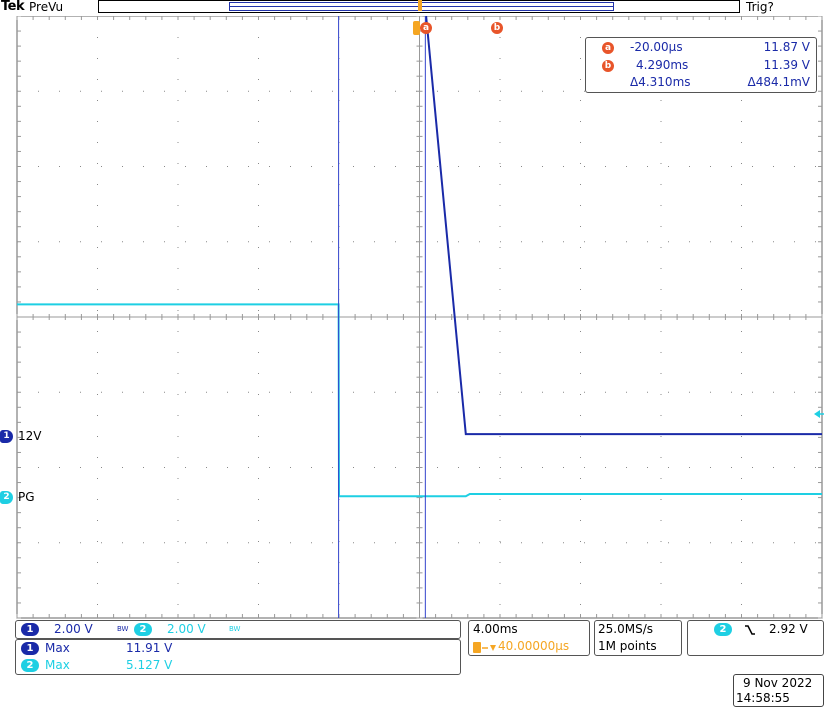 The width and height of the screenshot is (826, 709). Describe the element at coordinates (13, 7) in the screenshot. I see `brand-logo: Tek` at that location.